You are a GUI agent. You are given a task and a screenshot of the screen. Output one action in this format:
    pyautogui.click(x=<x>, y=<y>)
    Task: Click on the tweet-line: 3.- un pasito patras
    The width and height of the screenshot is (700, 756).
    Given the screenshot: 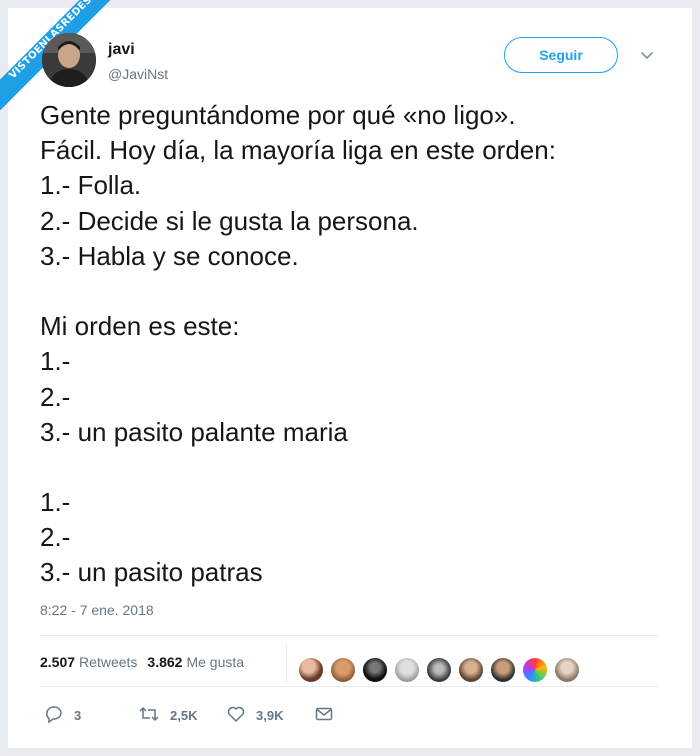 What is the action you would take?
    pyautogui.click(x=151, y=572)
    